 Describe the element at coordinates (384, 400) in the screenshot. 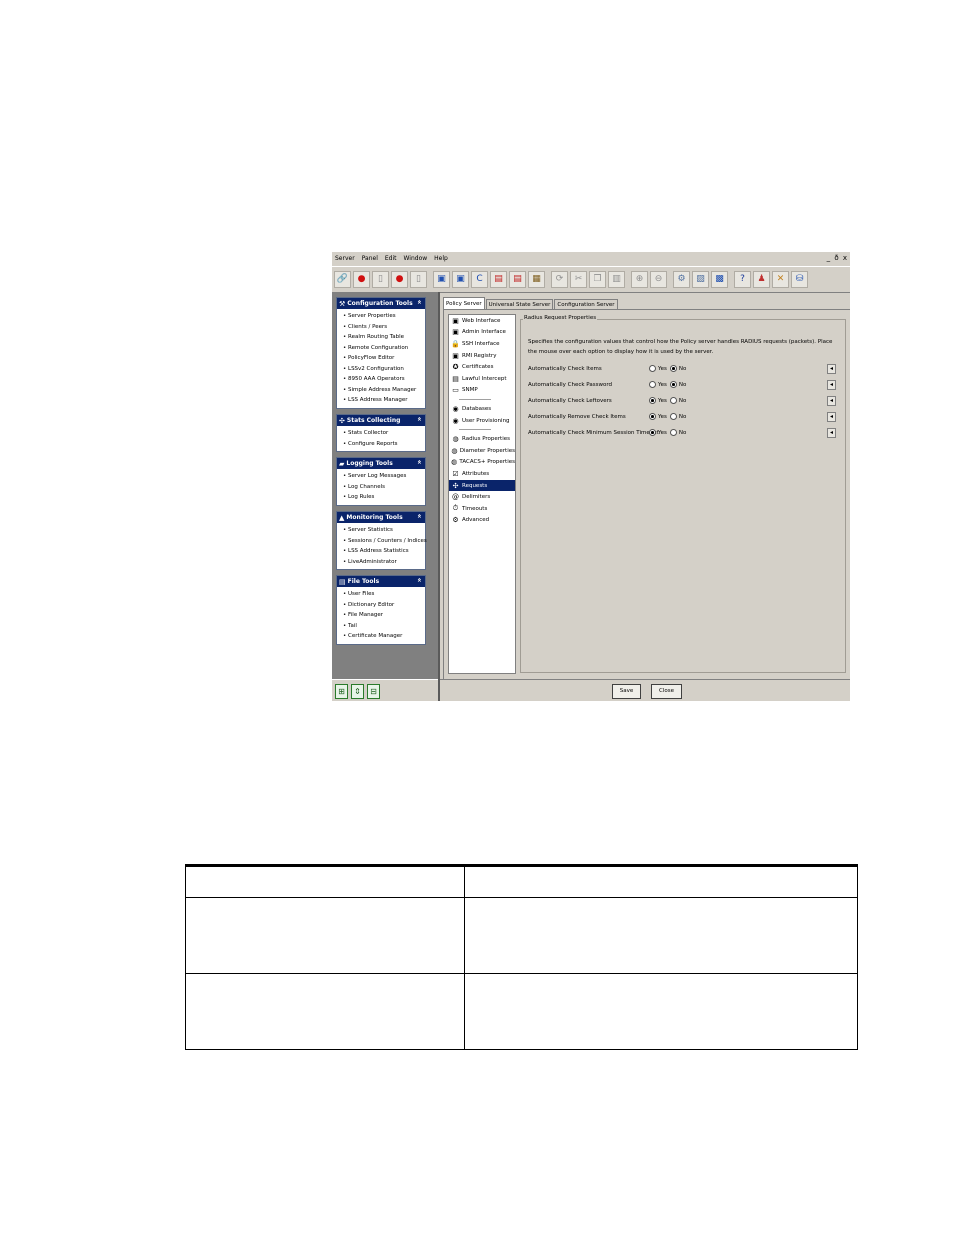

I see `tool-item: LSS Address Manager` at that location.